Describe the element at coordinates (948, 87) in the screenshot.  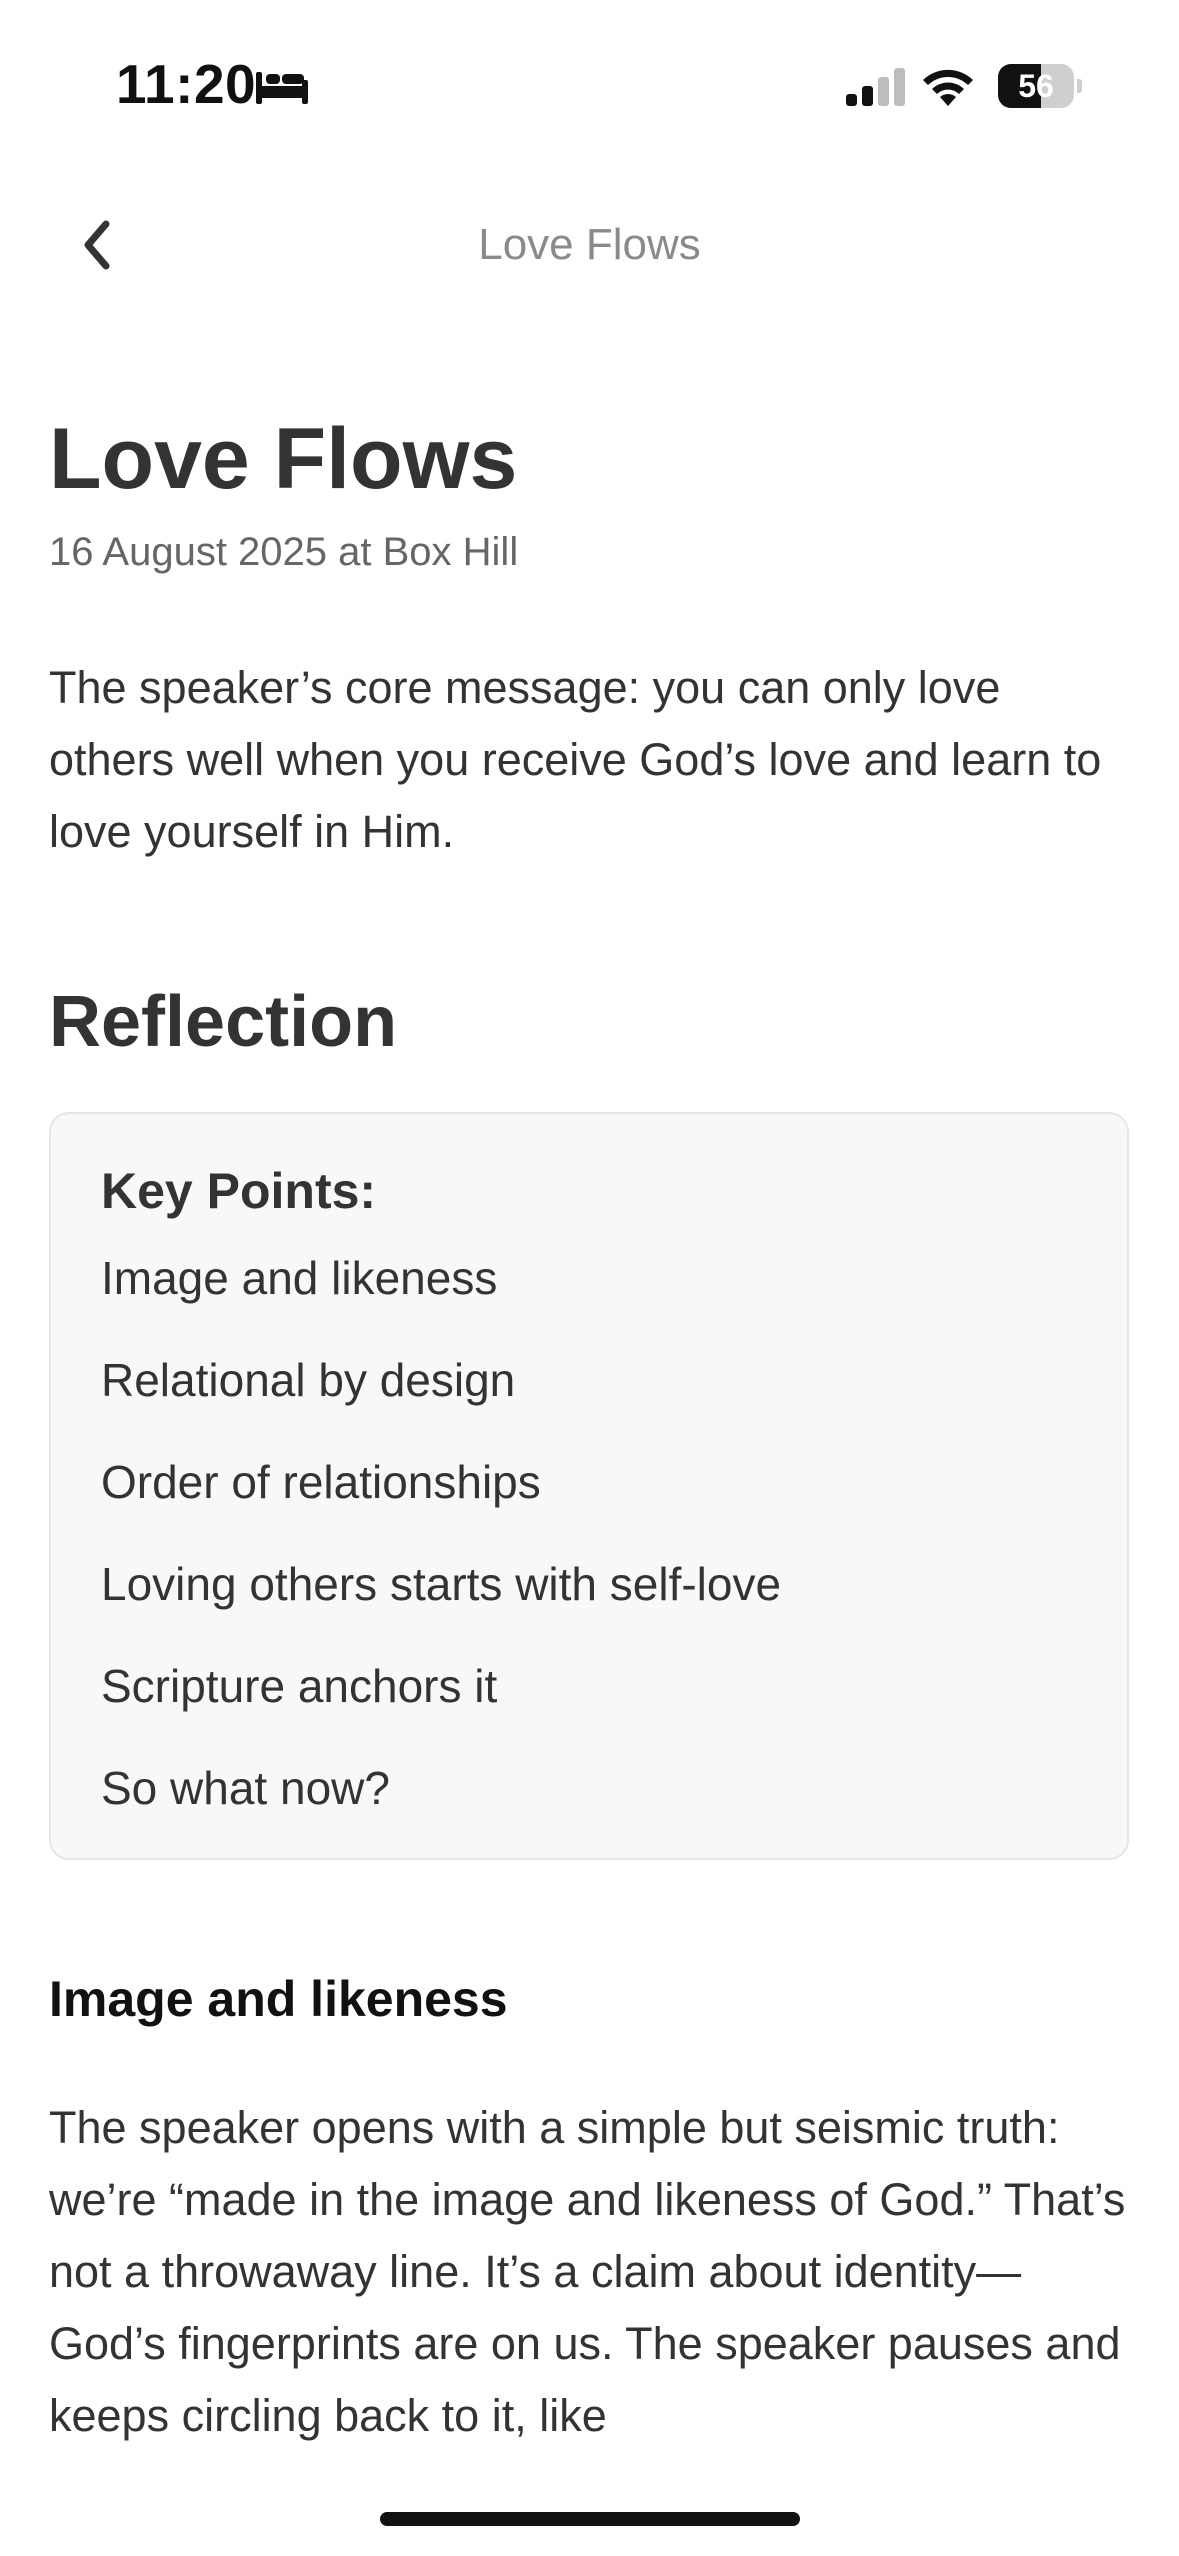
I see `wifi-icon` at that location.